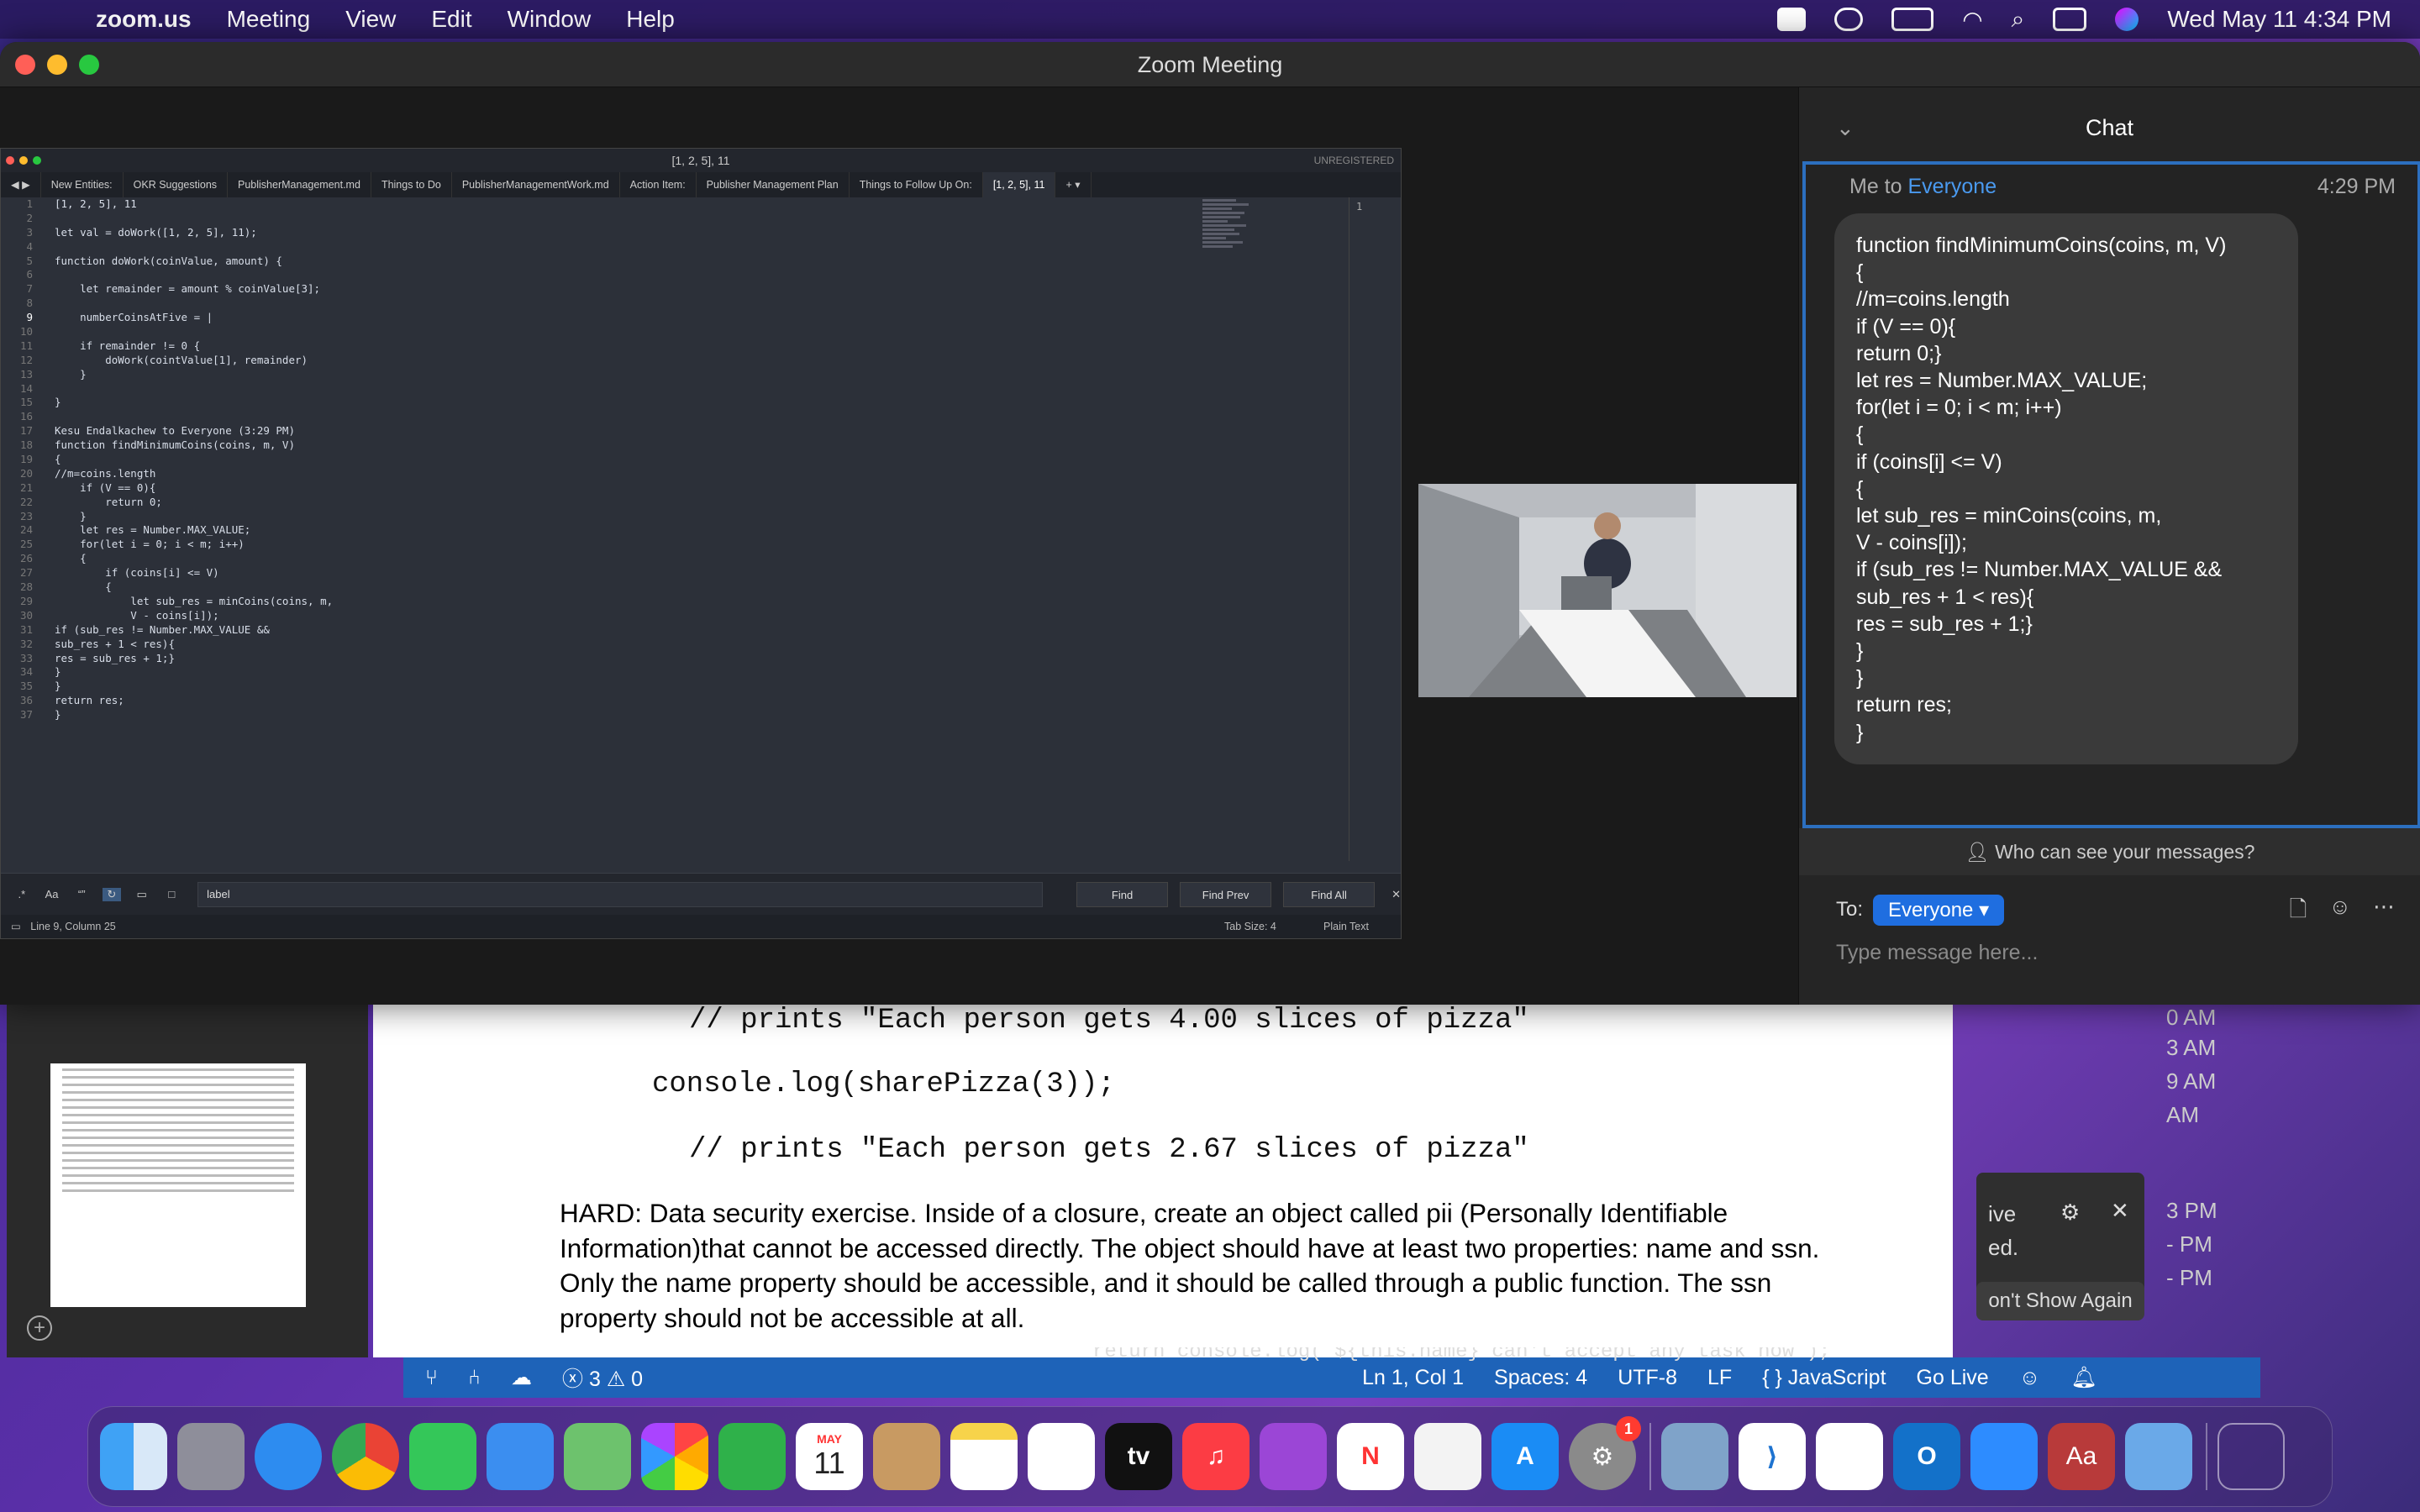 The width and height of the screenshot is (2420, 1512). Describe the element at coordinates (81, 894) in the screenshot. I see `whole-word-toggle-icon: “”` at that location.